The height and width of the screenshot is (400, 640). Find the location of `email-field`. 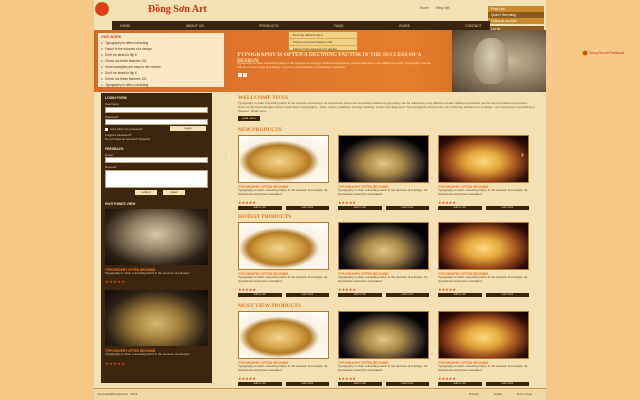

email-field is located at coordinates (156, 160).